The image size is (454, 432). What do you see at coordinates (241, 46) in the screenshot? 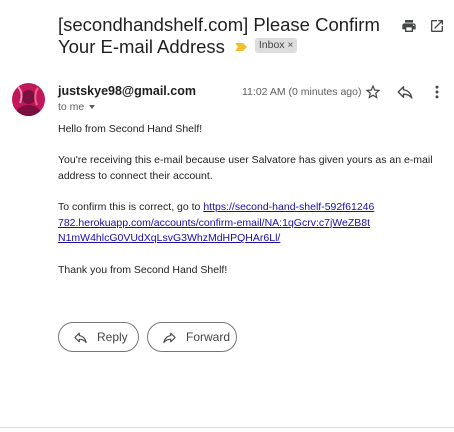
I see `importance-marker-icon` at bounding box center [241, 46].